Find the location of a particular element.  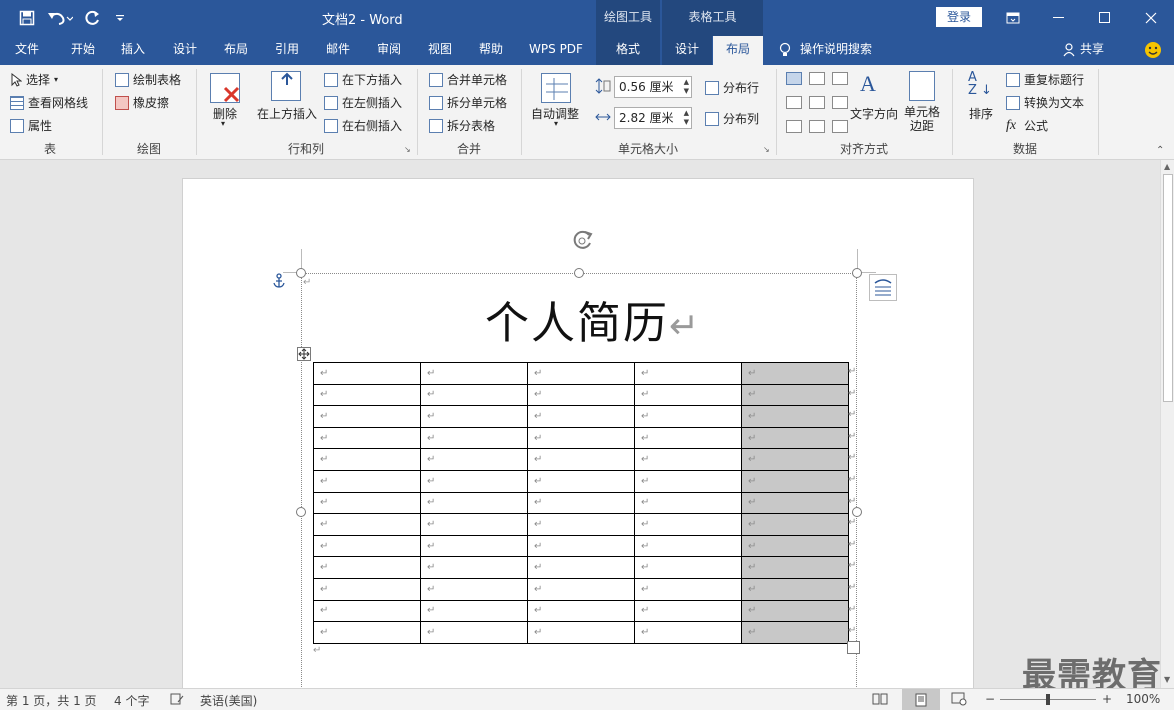

delete-dropdown-icon: ▾ is located at coordinates (223, 123).